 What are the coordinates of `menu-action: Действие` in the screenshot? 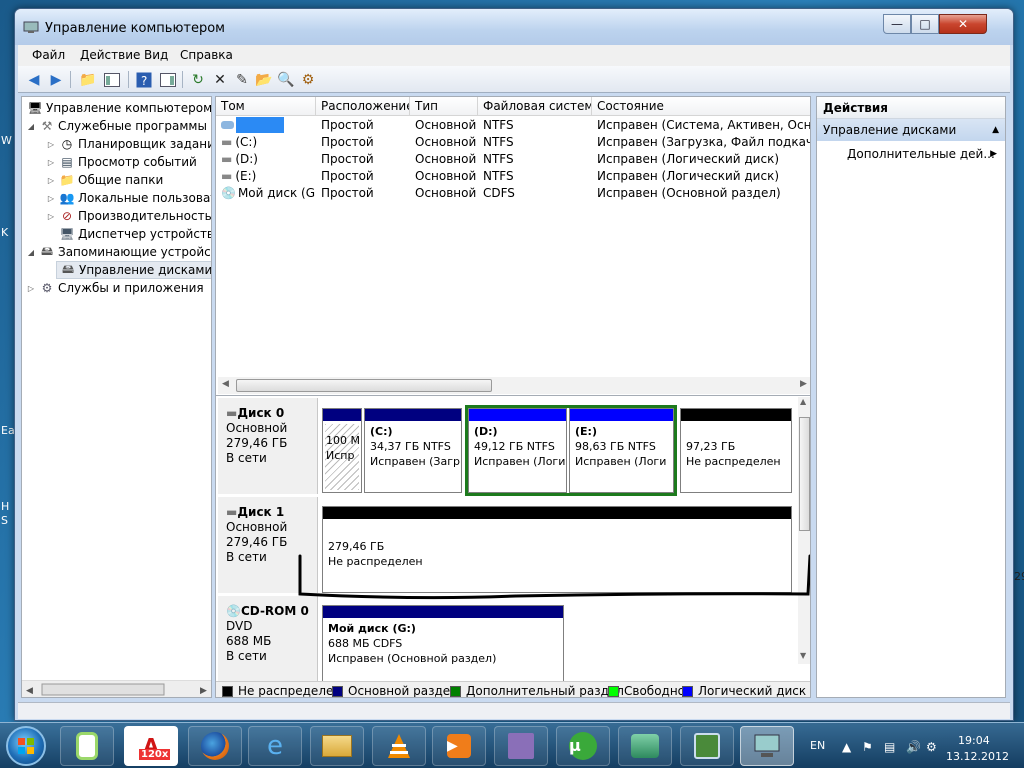 It's located at (110, 55).